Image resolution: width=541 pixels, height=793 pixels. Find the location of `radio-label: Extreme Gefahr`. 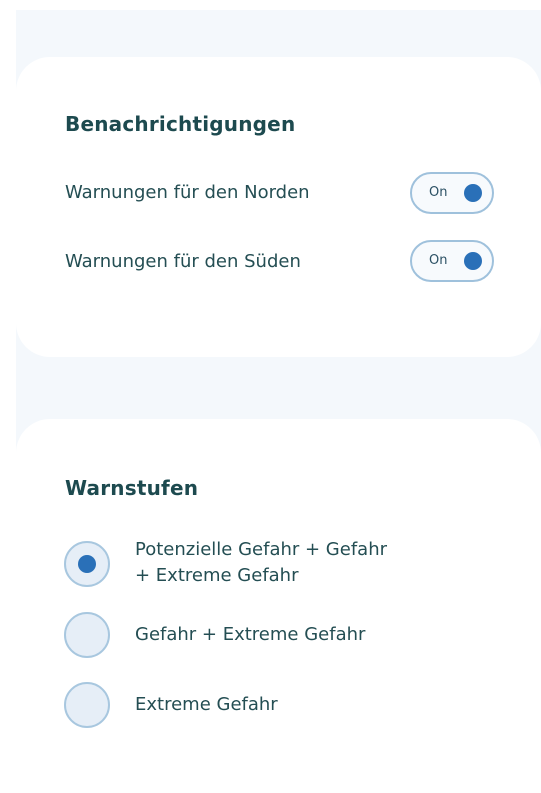

radio-label: Extreme Gefahr is located at coordinates (206, 704).